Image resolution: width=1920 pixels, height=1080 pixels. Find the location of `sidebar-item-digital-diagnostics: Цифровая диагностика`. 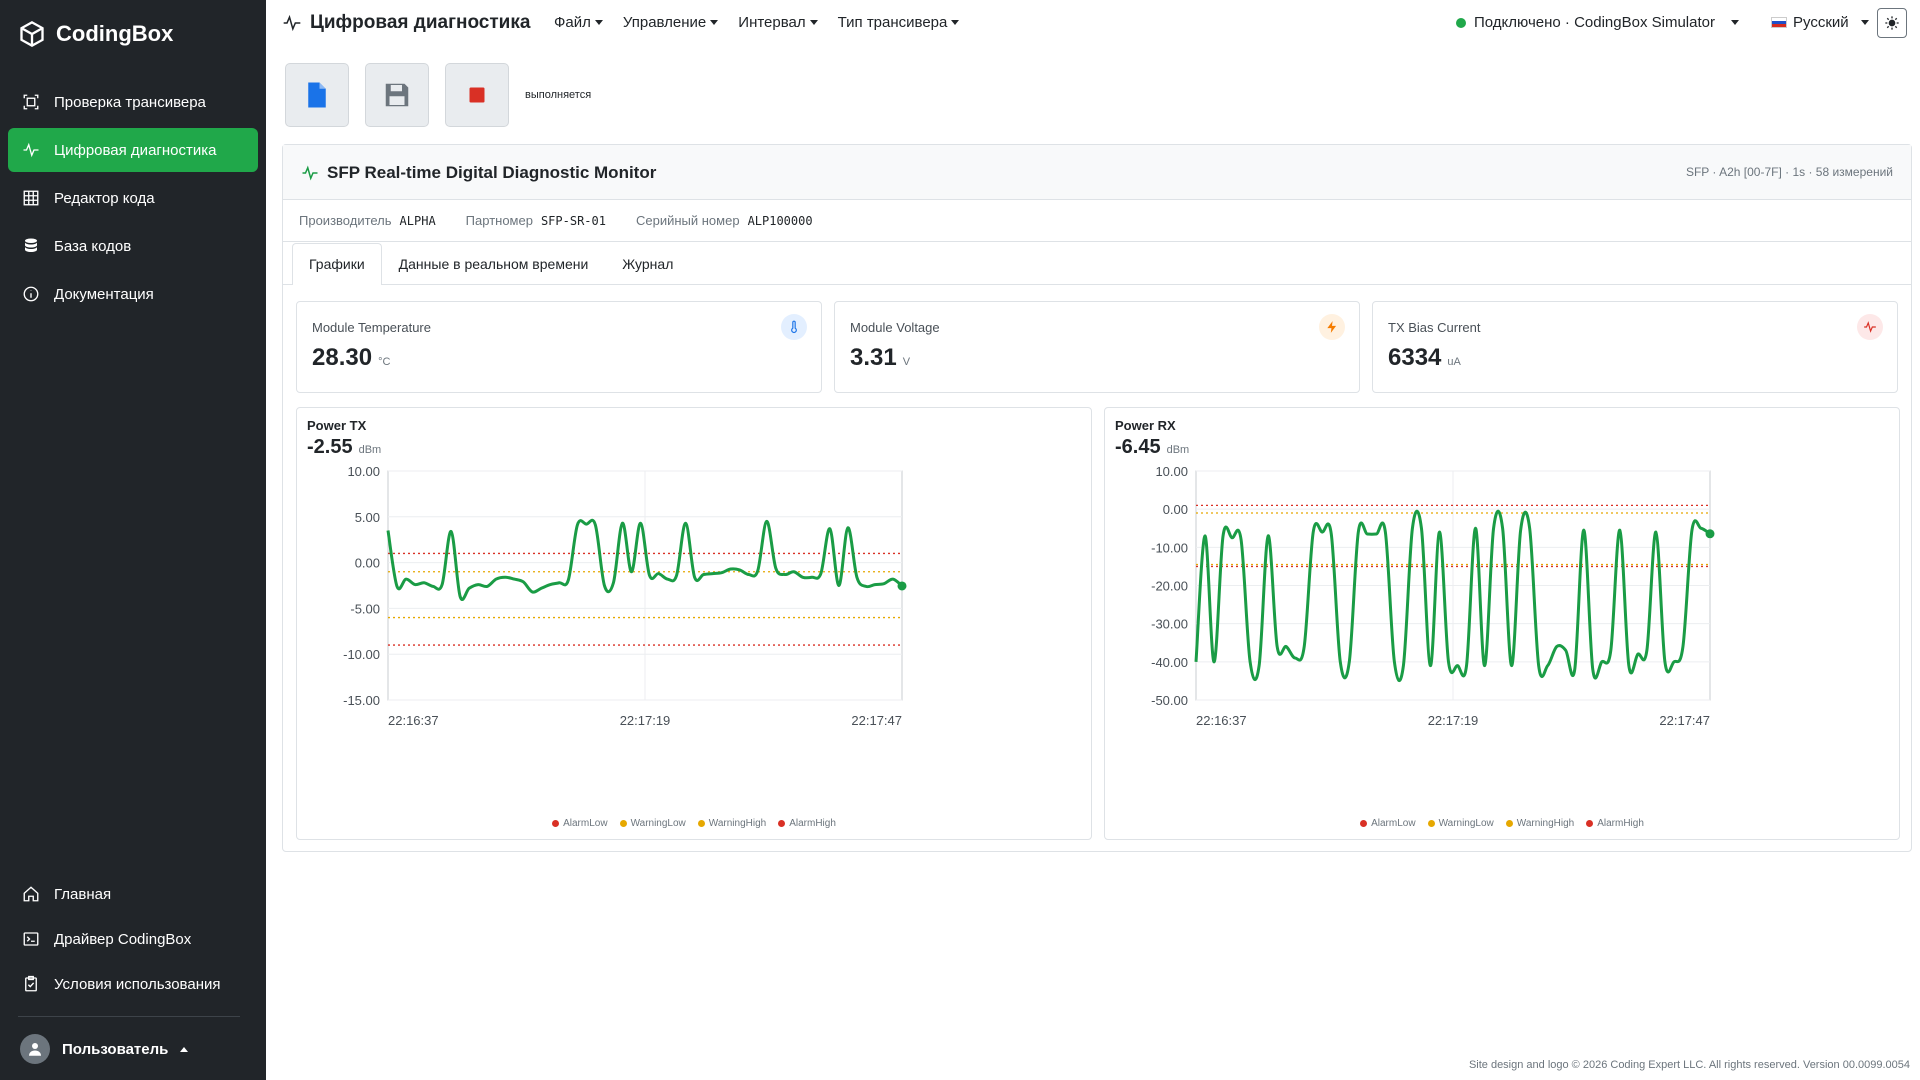

sidebar-item-digital-diagnostics: Цифровая диагностика is located at coordinates (133, 150).